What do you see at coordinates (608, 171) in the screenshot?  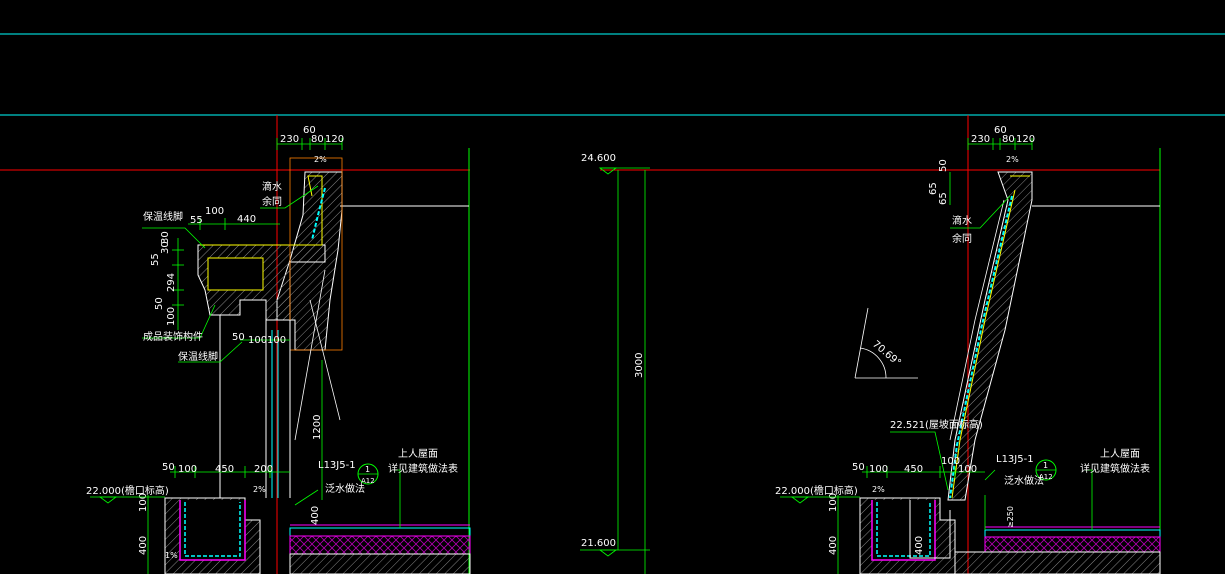 I see `right-elev-top-triangle` at bounding box center [608, 171].